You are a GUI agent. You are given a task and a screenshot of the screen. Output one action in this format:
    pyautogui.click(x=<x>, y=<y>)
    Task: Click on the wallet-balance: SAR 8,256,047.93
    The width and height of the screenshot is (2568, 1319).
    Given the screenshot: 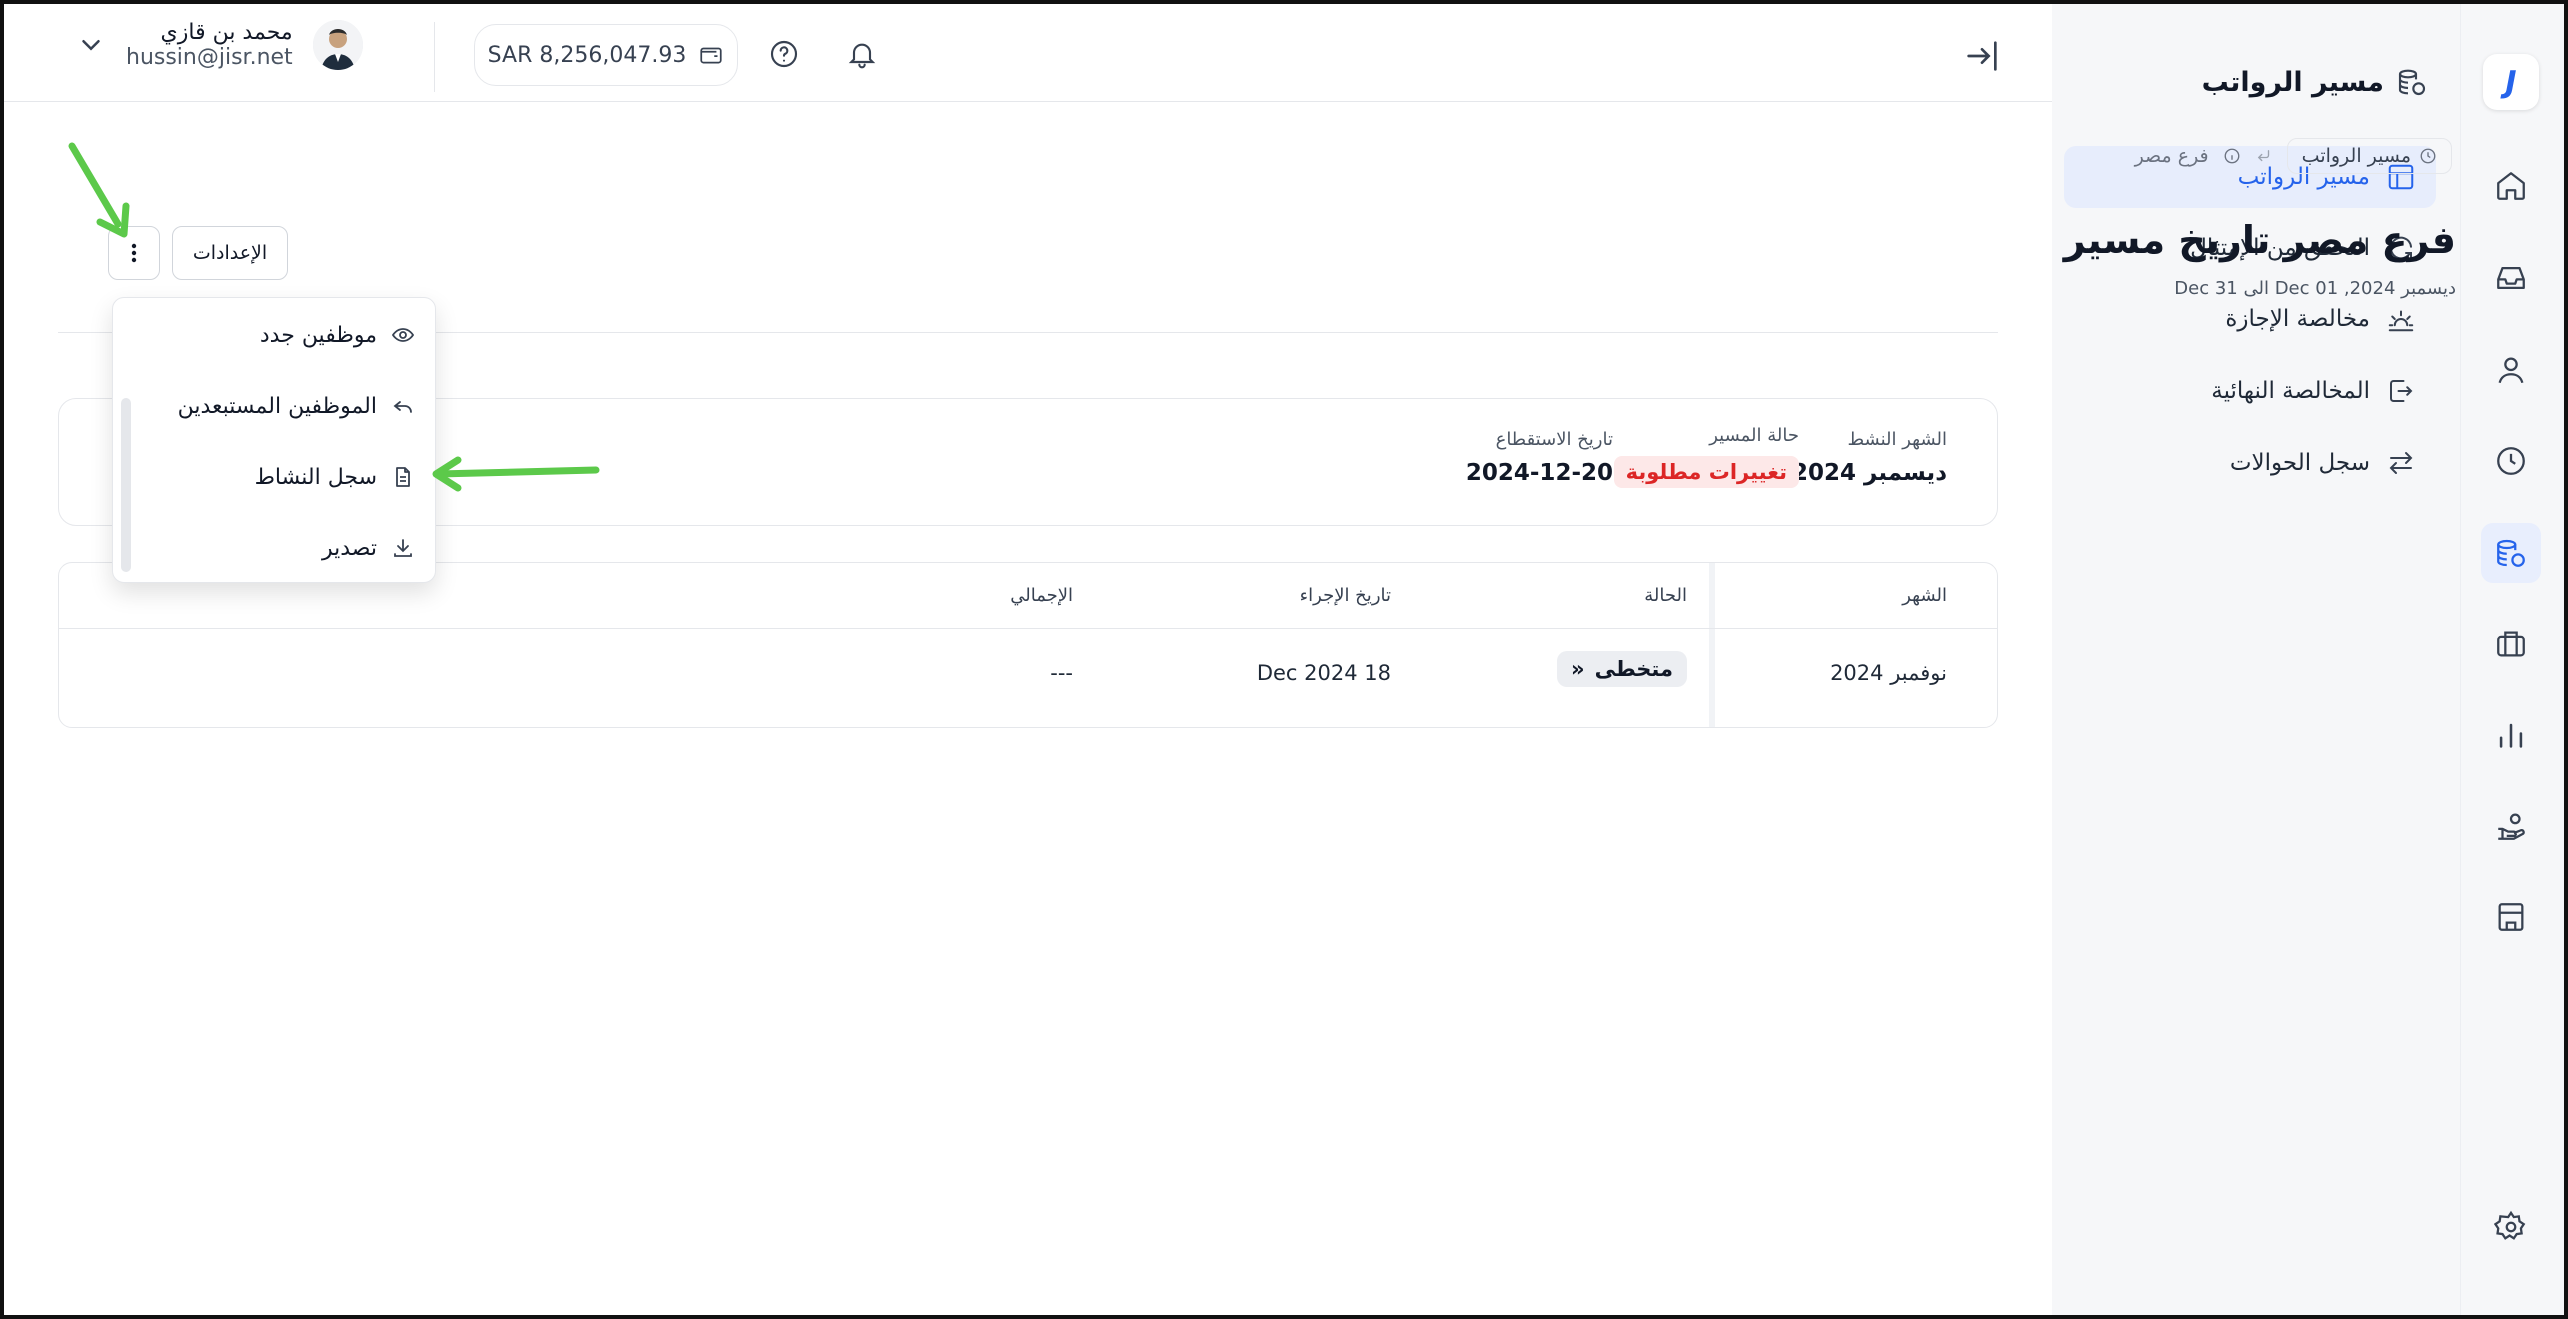 What is the action you would take?
    pyautogui.click(x=606, y=55)
    